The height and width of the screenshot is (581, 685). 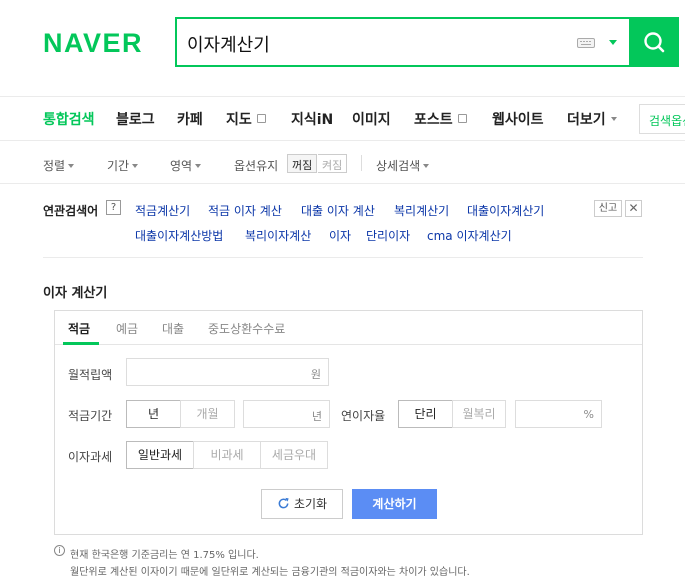 I want to click on search-button, so click(x=654, y=42).